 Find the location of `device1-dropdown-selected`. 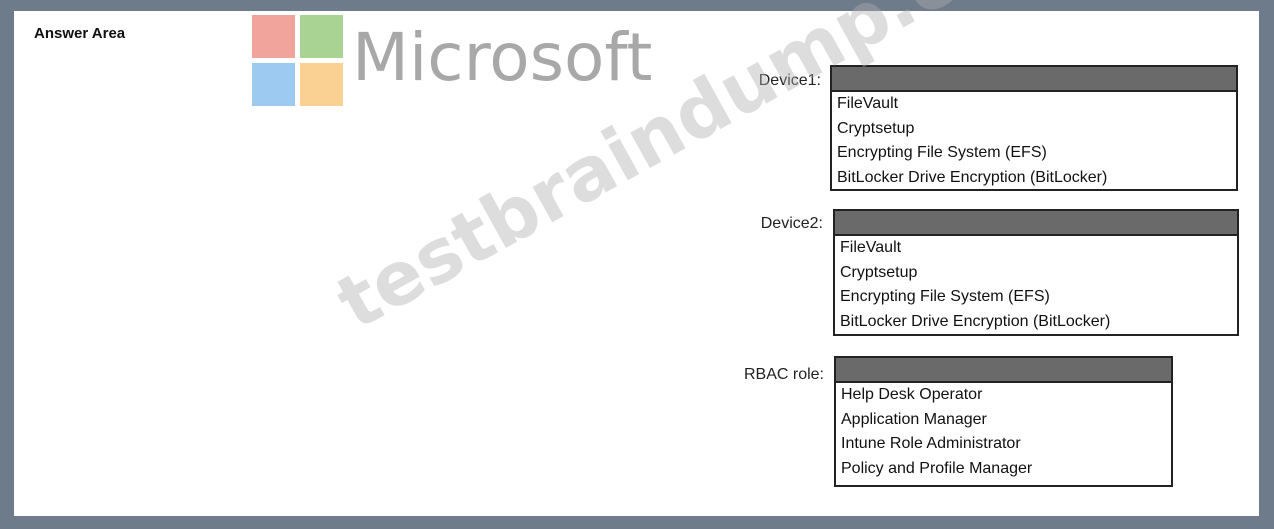

device1-dropdown-selected is located at coordinates (1034, 79).